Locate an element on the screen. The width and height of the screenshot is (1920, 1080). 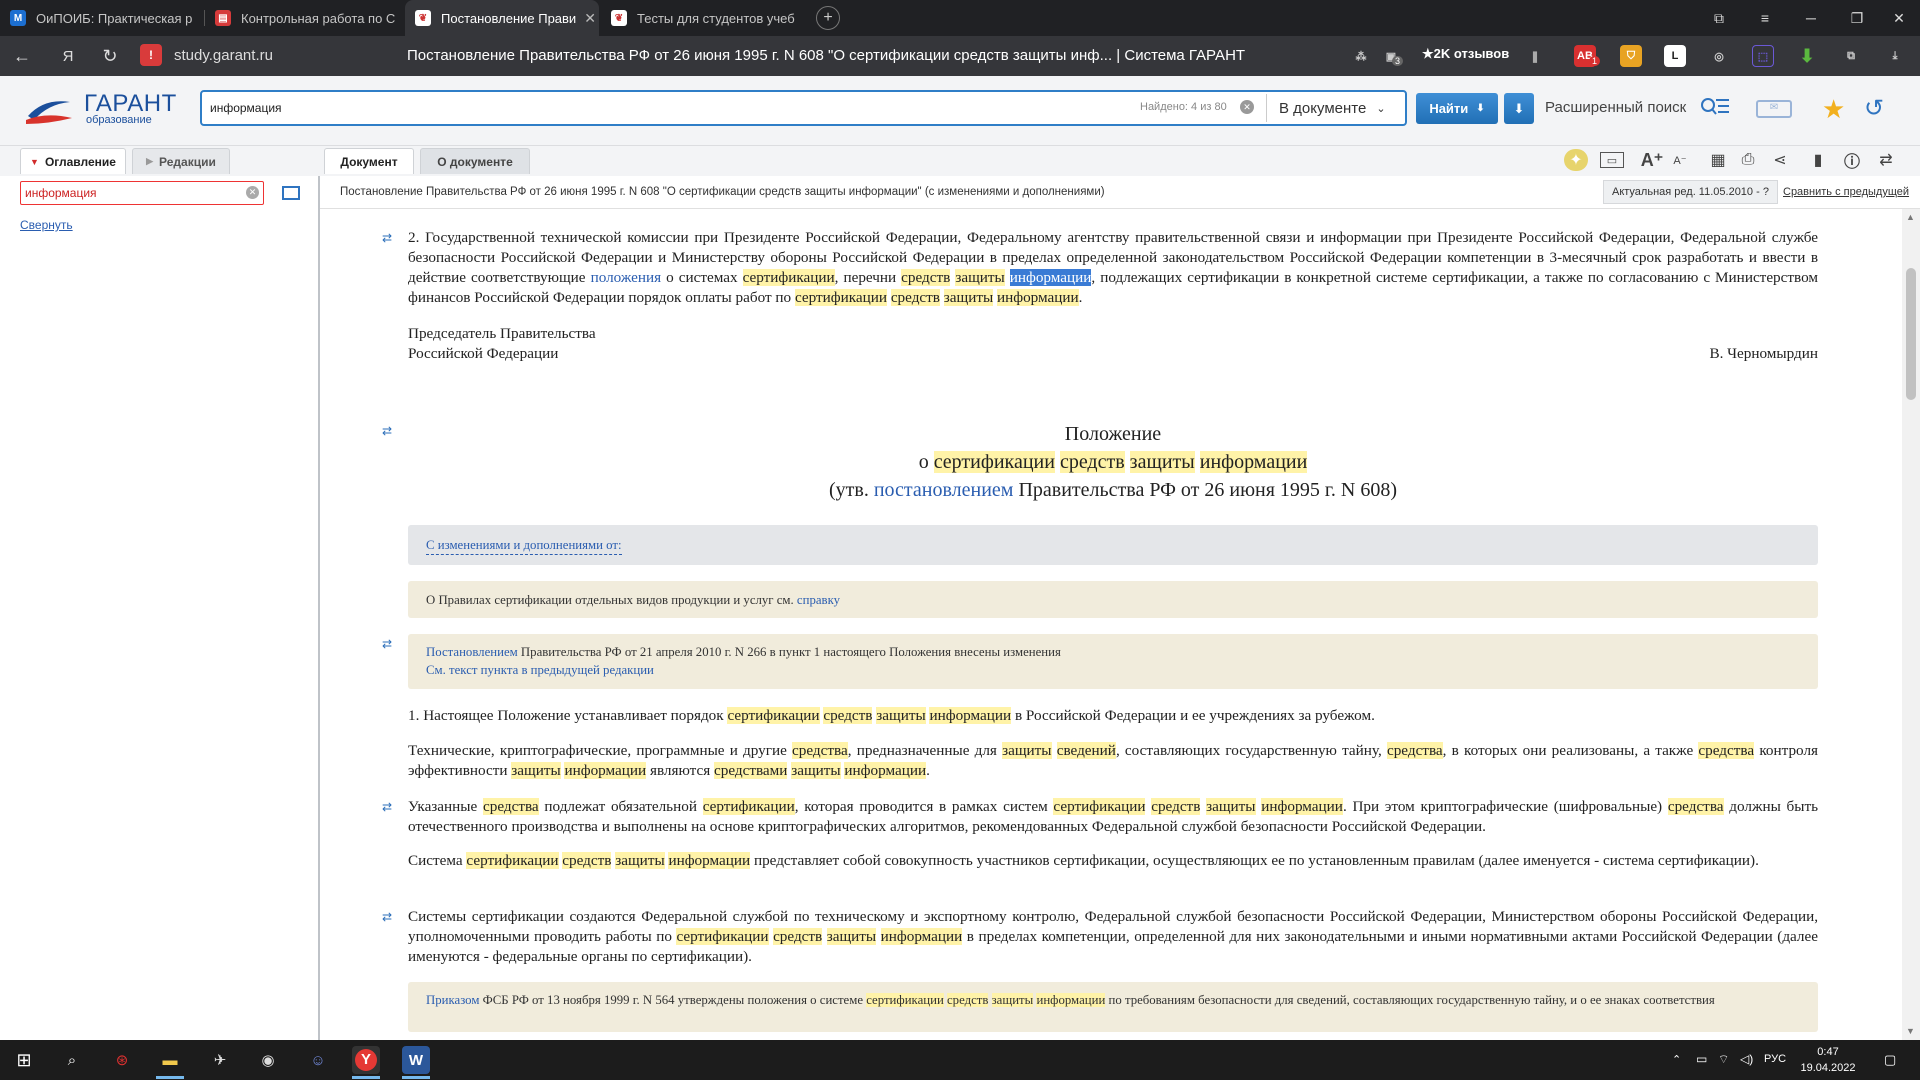
previous-edition-link: См. текст пункта в предыдущей редакции is located at coordinates (540, 670).